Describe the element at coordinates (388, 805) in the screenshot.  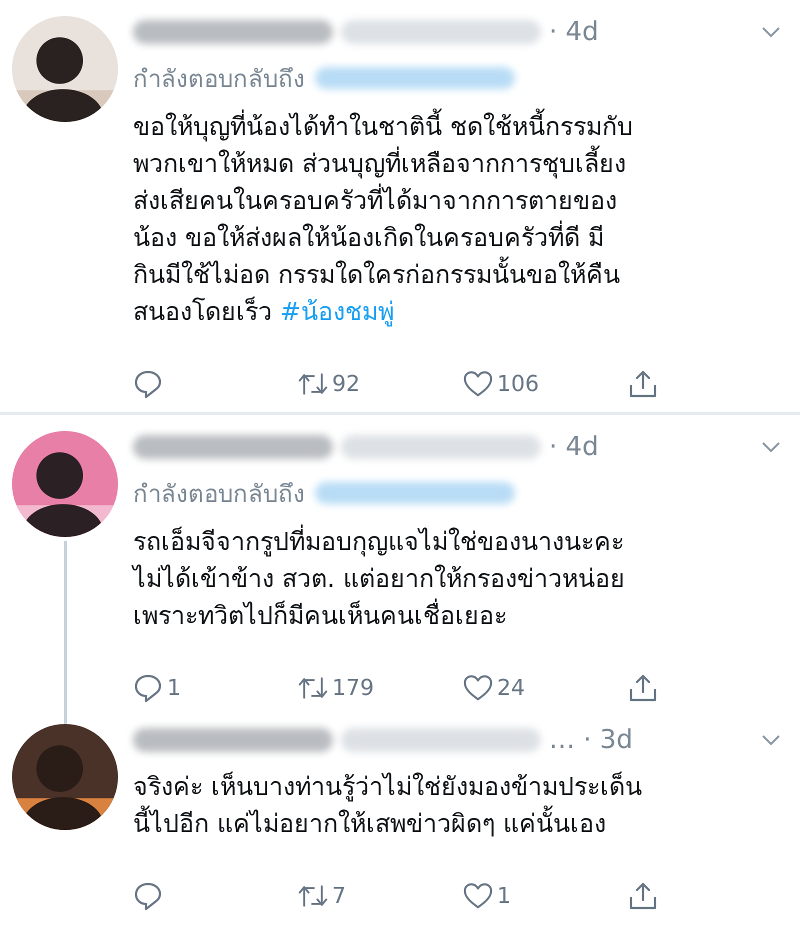
I see `tweet-text: จริงค่ะ เห็นบางท่านรู้ว่าไม่ใช่ยังมองข้ามประเด็น นี้ไปอีก แค่ไม่อยากให้เสพข่าวผิดๆ แค่นั้นเอง` at that location.